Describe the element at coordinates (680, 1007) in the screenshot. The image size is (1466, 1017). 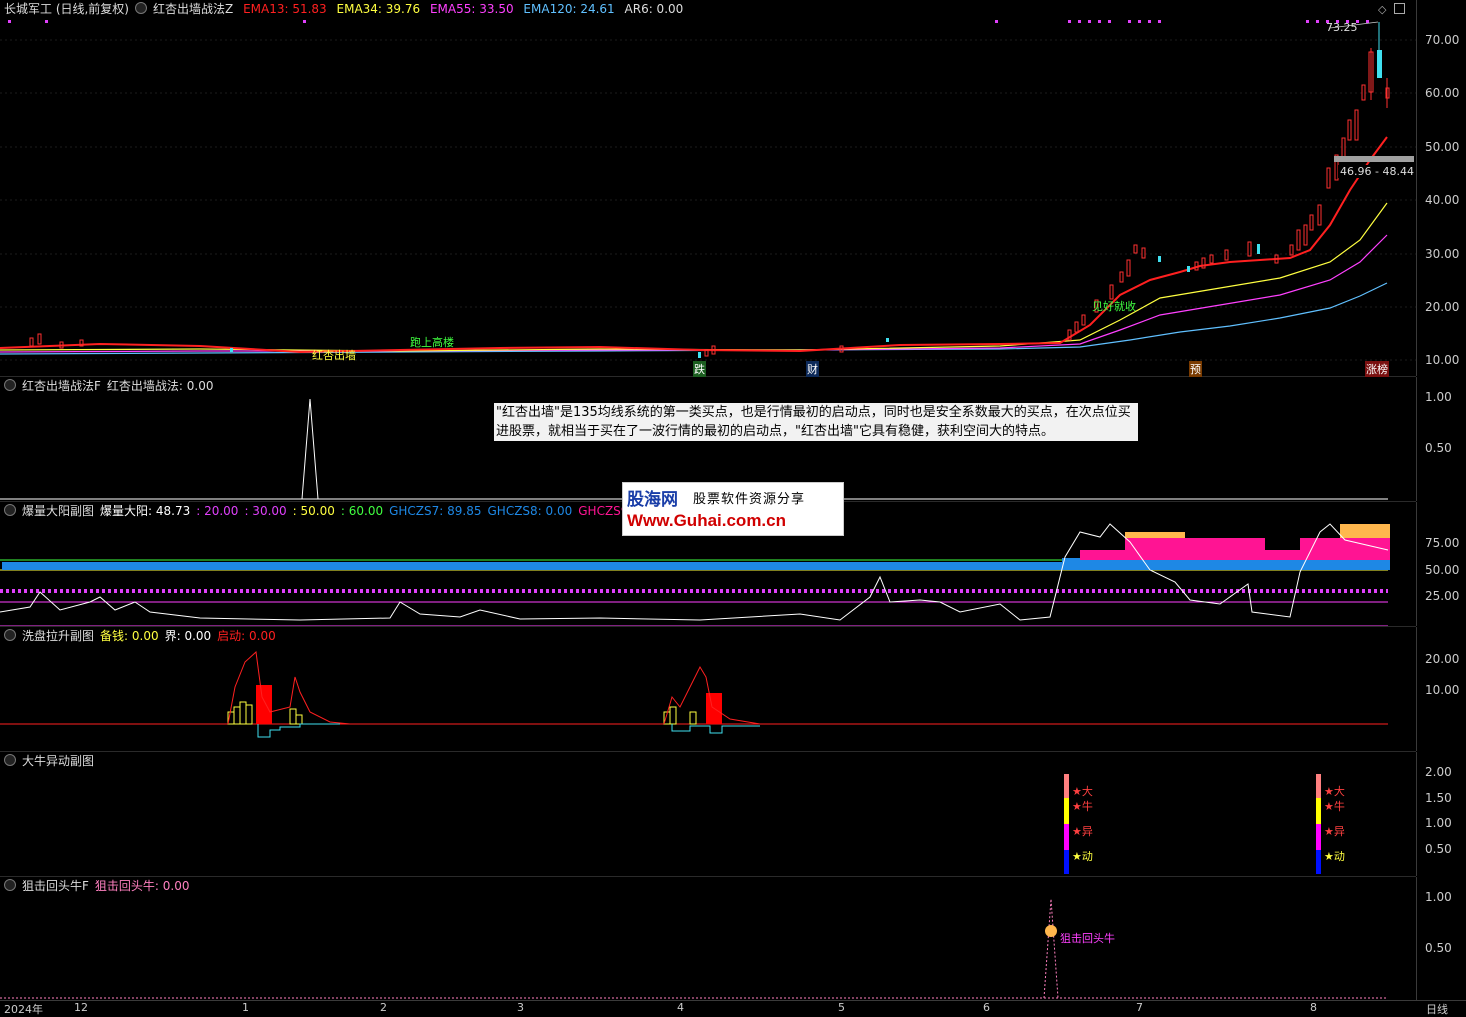
I see `time-label: 4` at that location.